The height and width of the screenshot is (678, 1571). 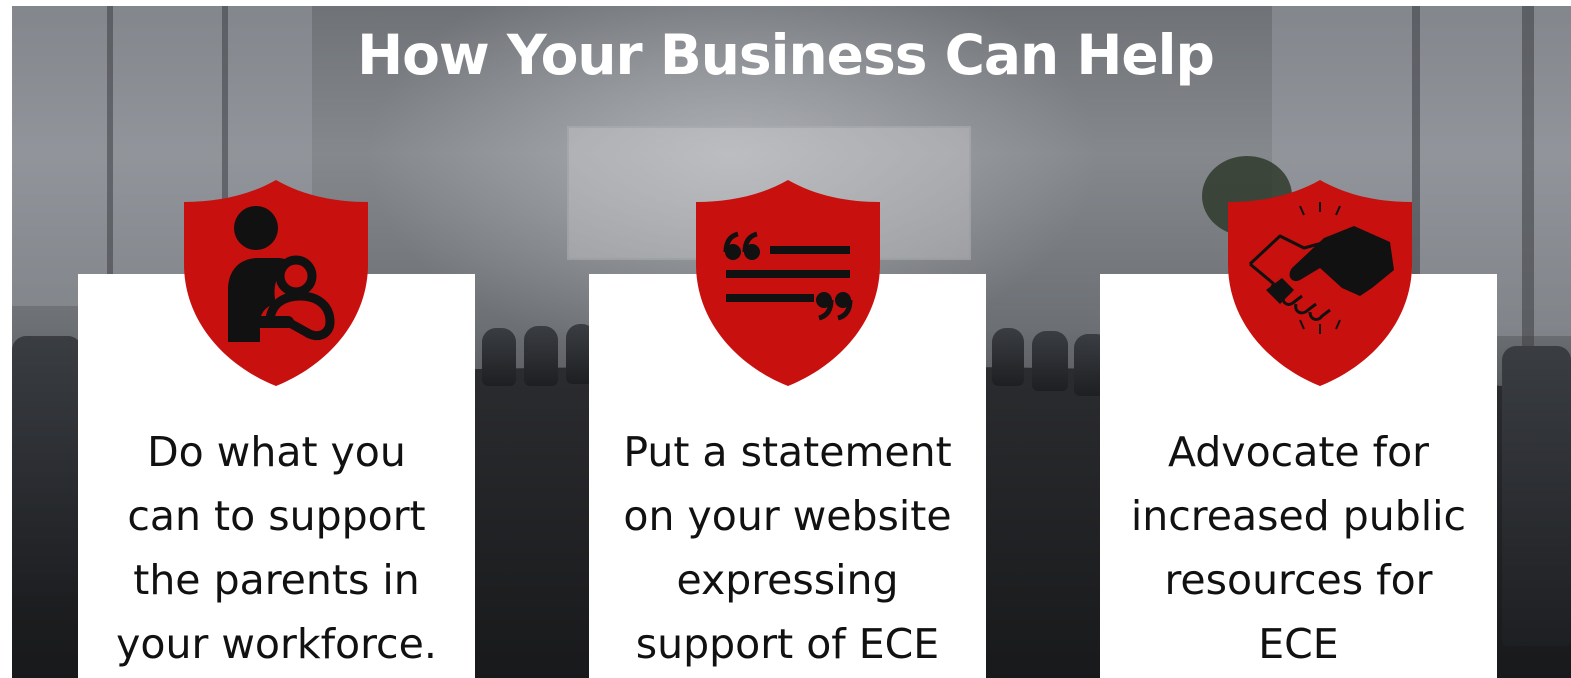 I want to click on card-text-line: ECE, so click(x=1298, y=644).